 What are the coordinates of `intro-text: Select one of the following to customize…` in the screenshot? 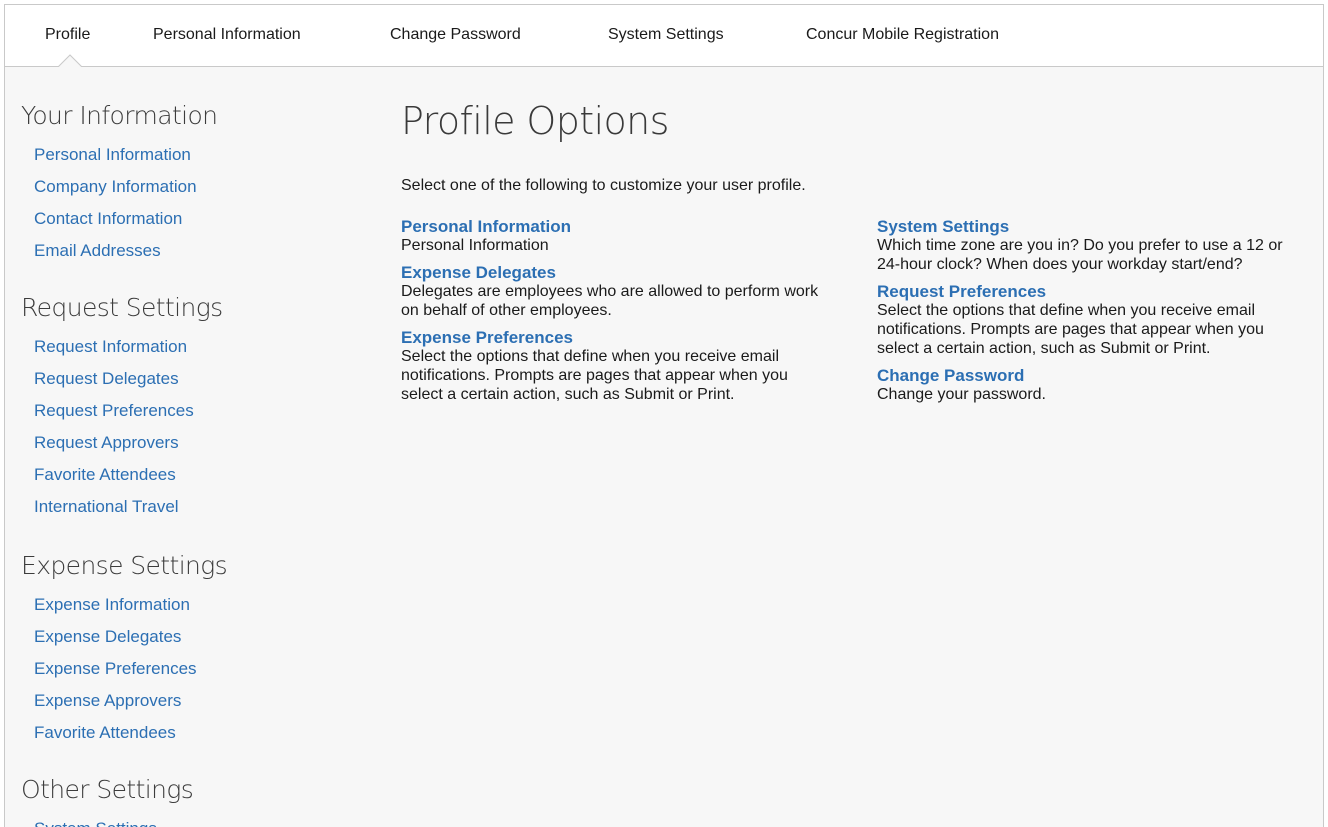 It's located at (603, 185).